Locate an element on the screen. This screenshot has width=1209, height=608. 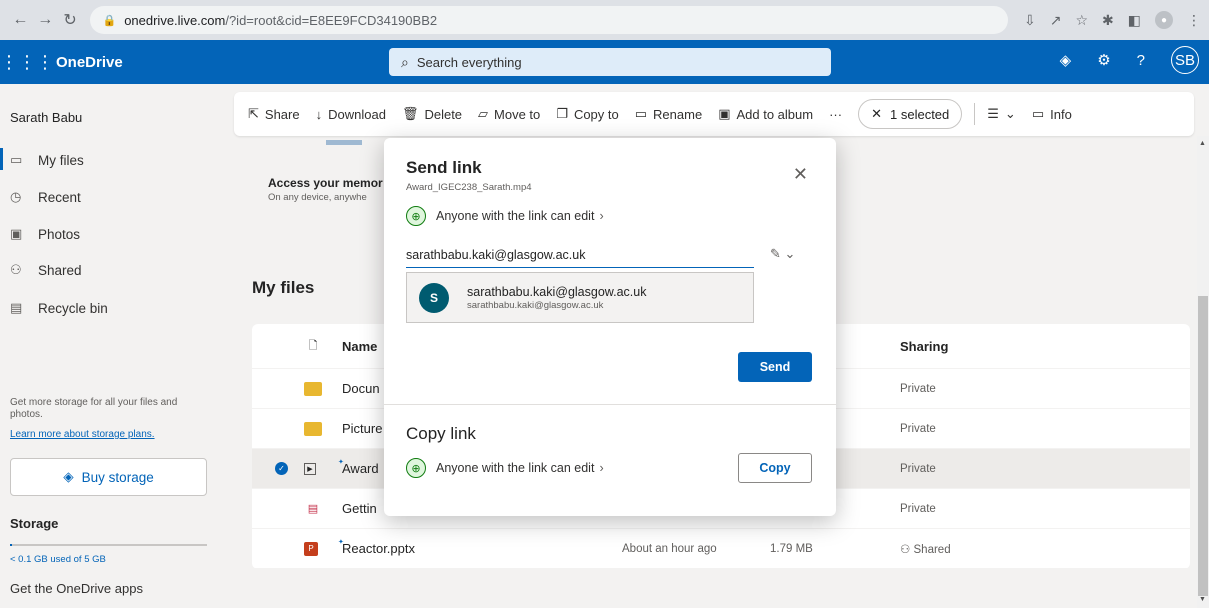
forward-icon: → is located at coordinates (45, 20).